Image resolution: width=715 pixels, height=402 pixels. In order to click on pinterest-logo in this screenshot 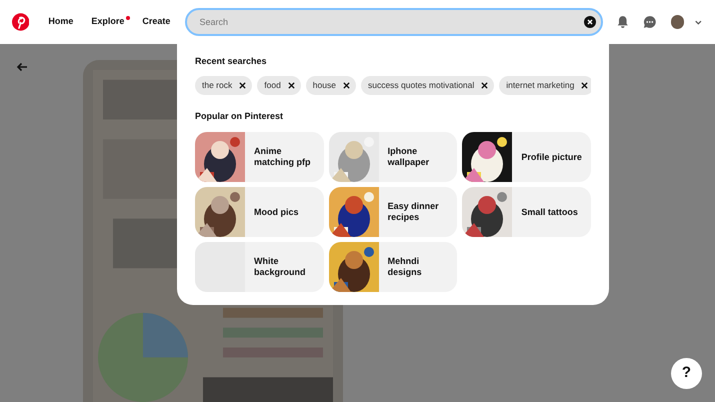, I will do `click(21, 22)`.